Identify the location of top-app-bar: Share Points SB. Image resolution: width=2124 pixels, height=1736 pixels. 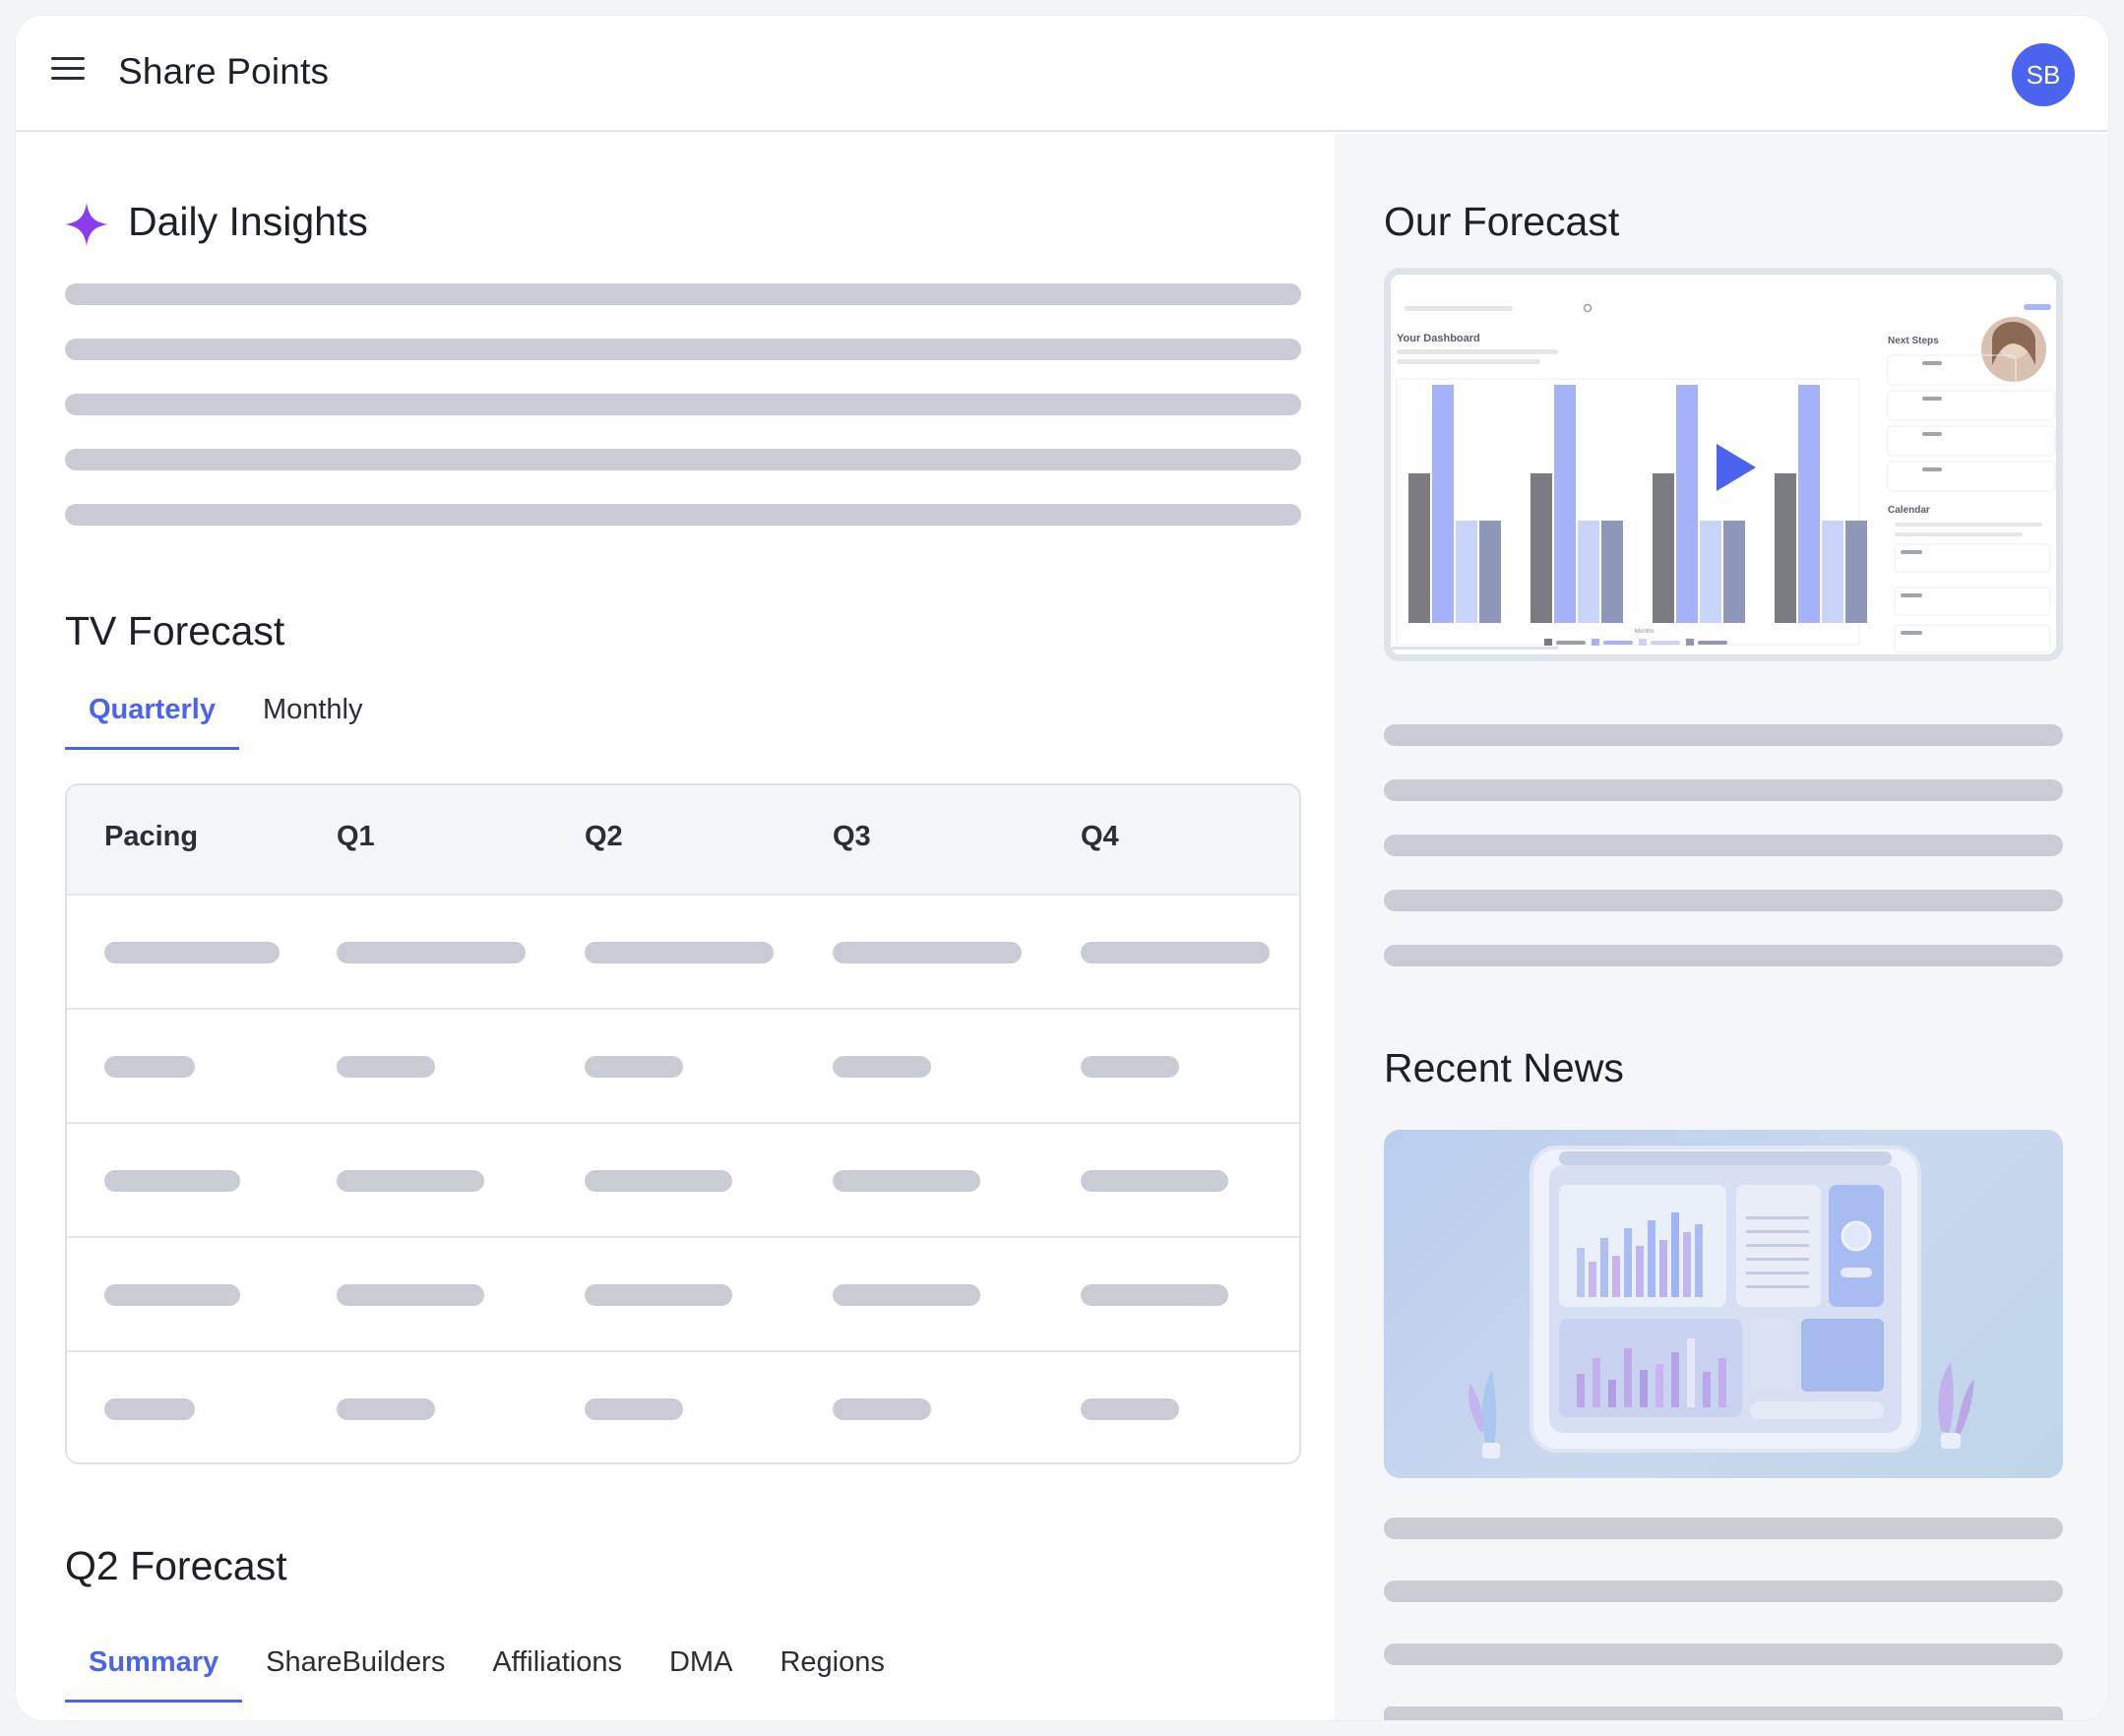
(1062, 74).